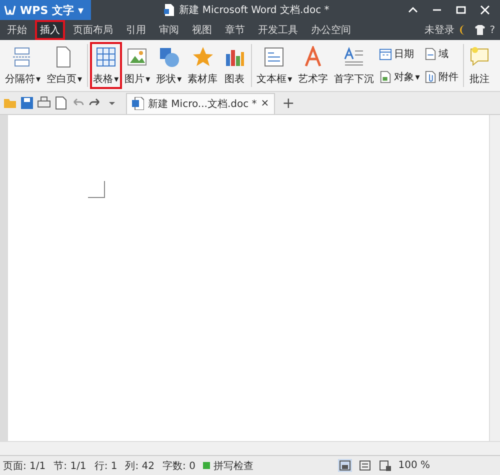  Describe the element at coordinates (274, 57) in the screenshot. I see `text-box-icon` at that location.